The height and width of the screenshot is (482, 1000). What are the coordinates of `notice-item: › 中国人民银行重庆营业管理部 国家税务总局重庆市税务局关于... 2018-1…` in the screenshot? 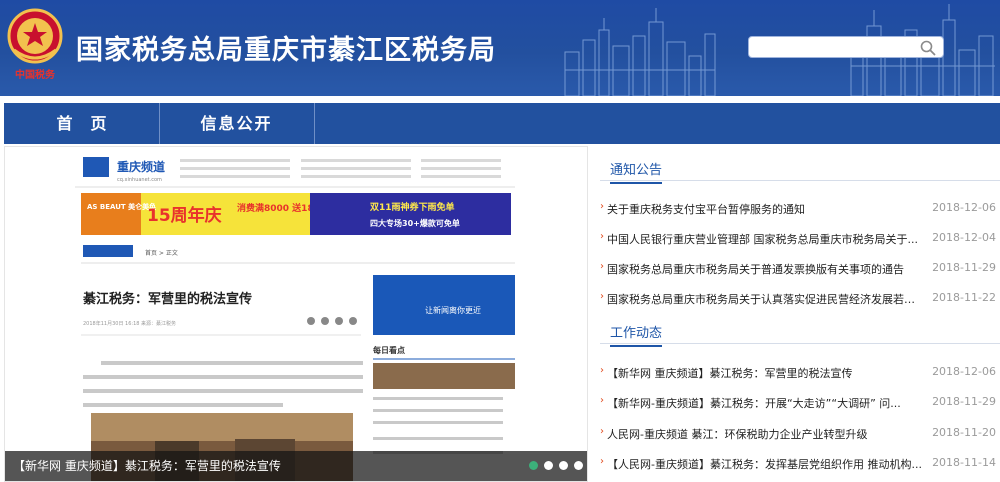 It's located at (800, 238).